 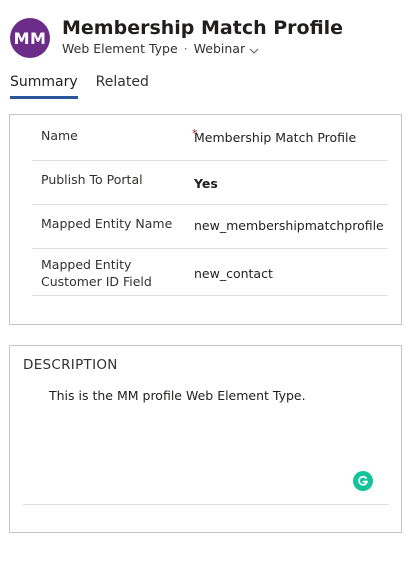 I want to click on description-text: This is the MM profile Web Element Type., so click(x=177, y=395).